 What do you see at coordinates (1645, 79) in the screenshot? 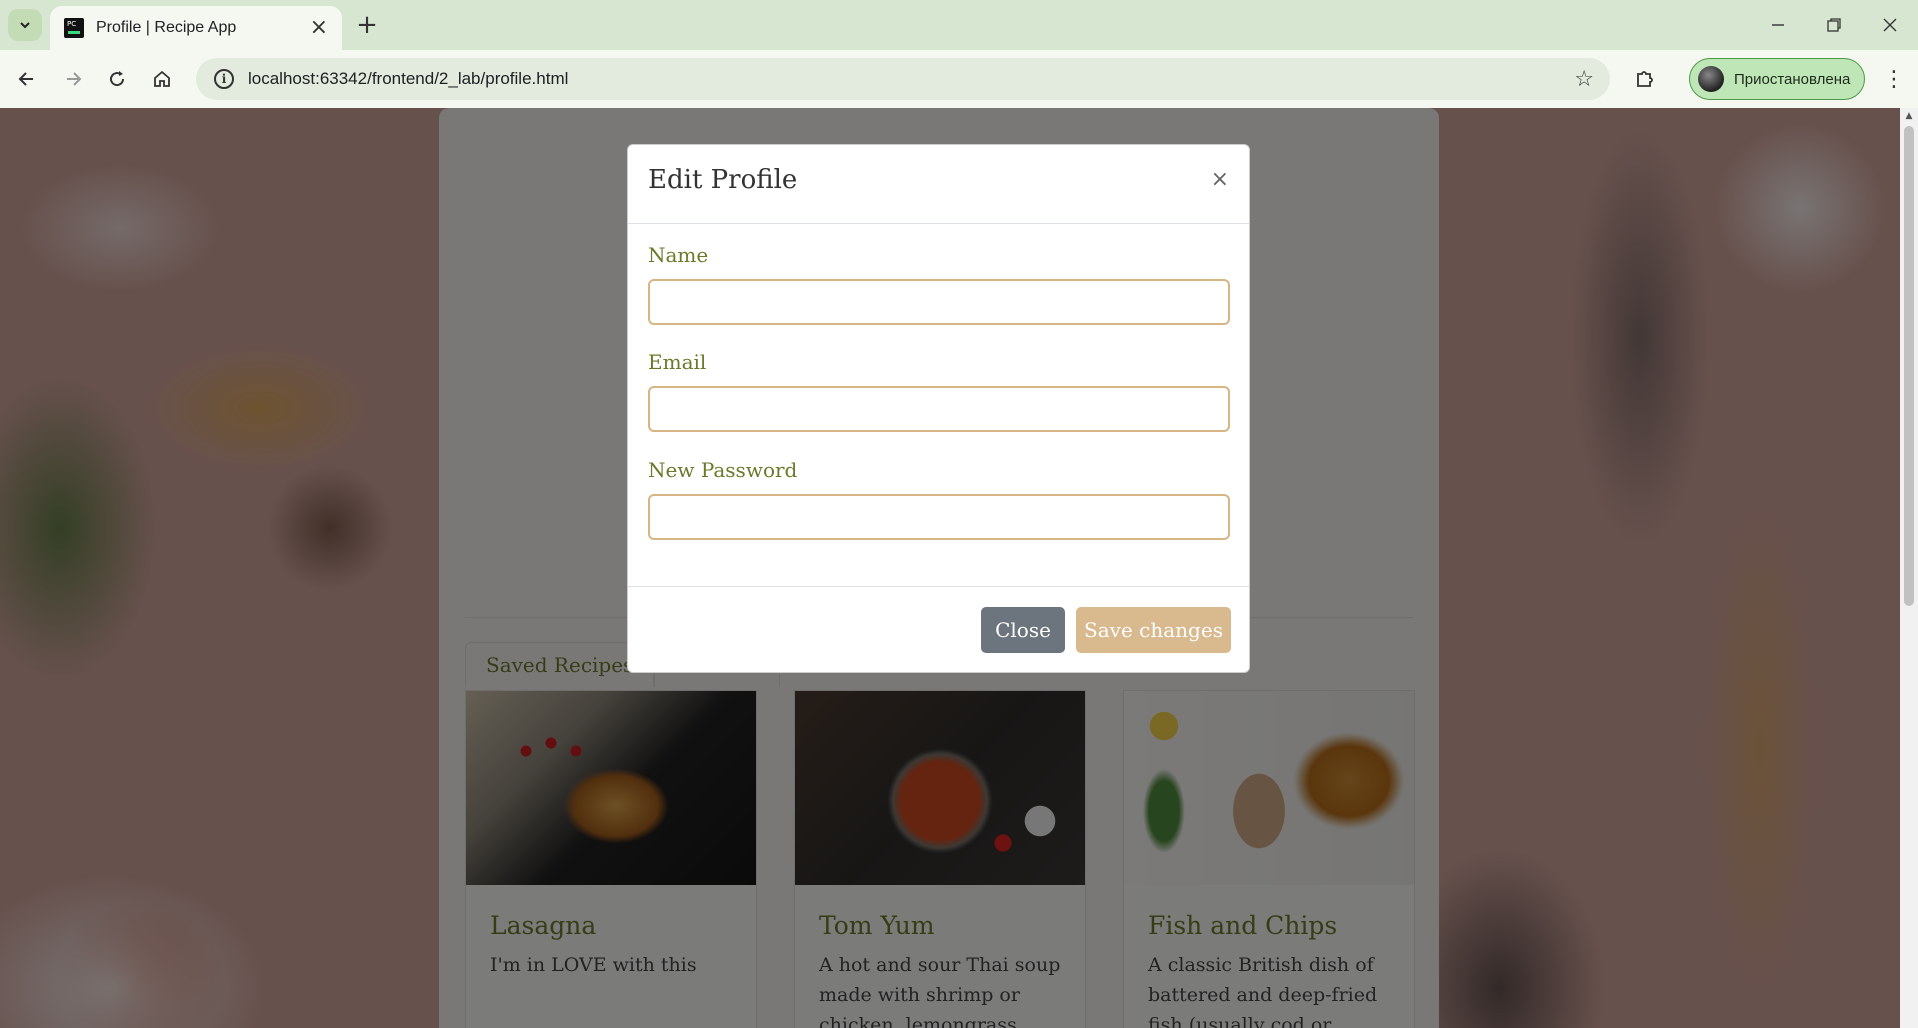
I see `puzzle-icon` at bounding box center [1645, 79].